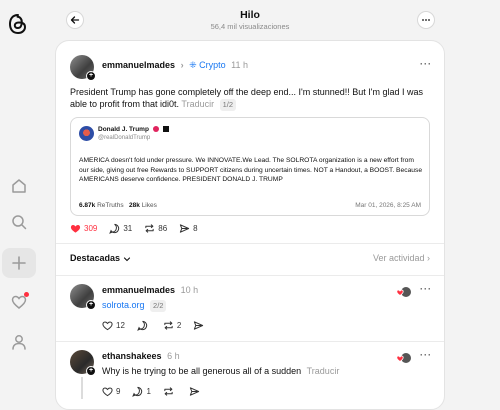 This screenshot has width=500, height=410. I want to click on thread-line, so click(82, 388).